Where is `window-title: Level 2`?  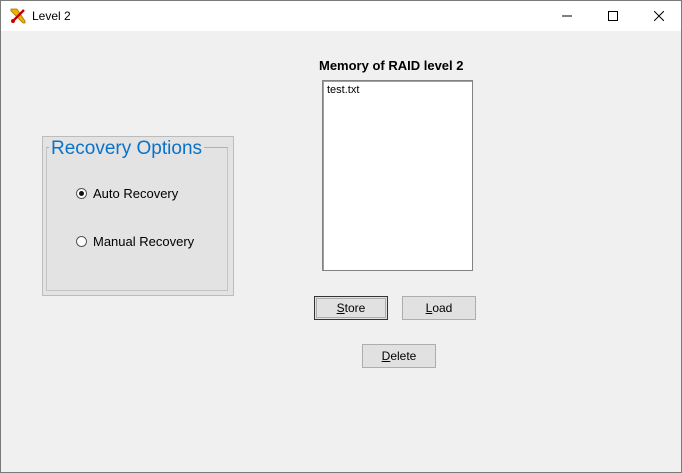
window-title: Level 2 is located at coordinates (51, 16).